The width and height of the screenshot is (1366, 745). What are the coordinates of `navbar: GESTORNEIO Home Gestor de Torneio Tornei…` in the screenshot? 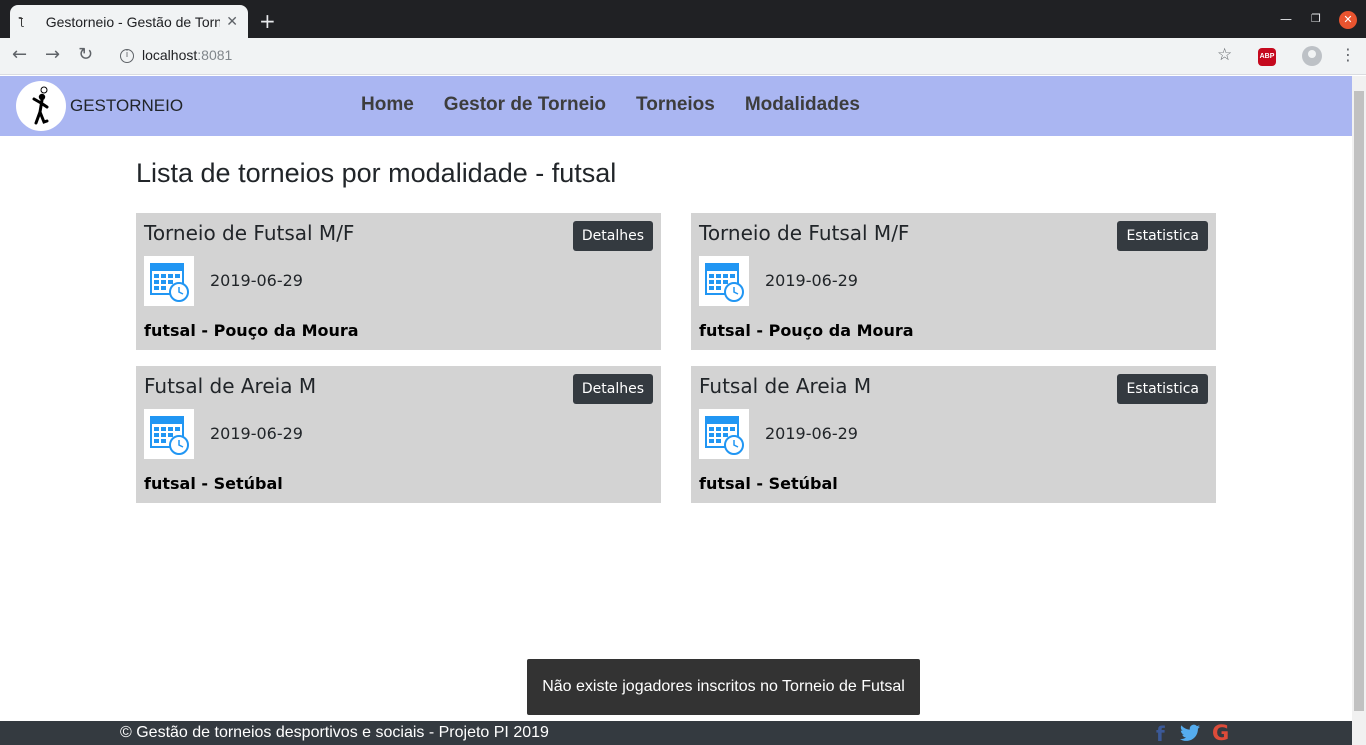 It's located at (676, 106).